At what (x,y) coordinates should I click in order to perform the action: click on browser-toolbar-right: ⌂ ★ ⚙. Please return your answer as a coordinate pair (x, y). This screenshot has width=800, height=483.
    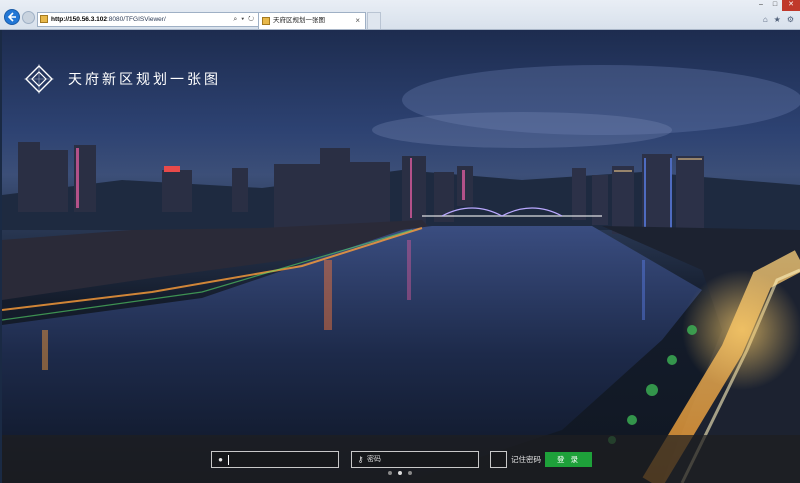
    Looking at the image, I should click on (778, 19).